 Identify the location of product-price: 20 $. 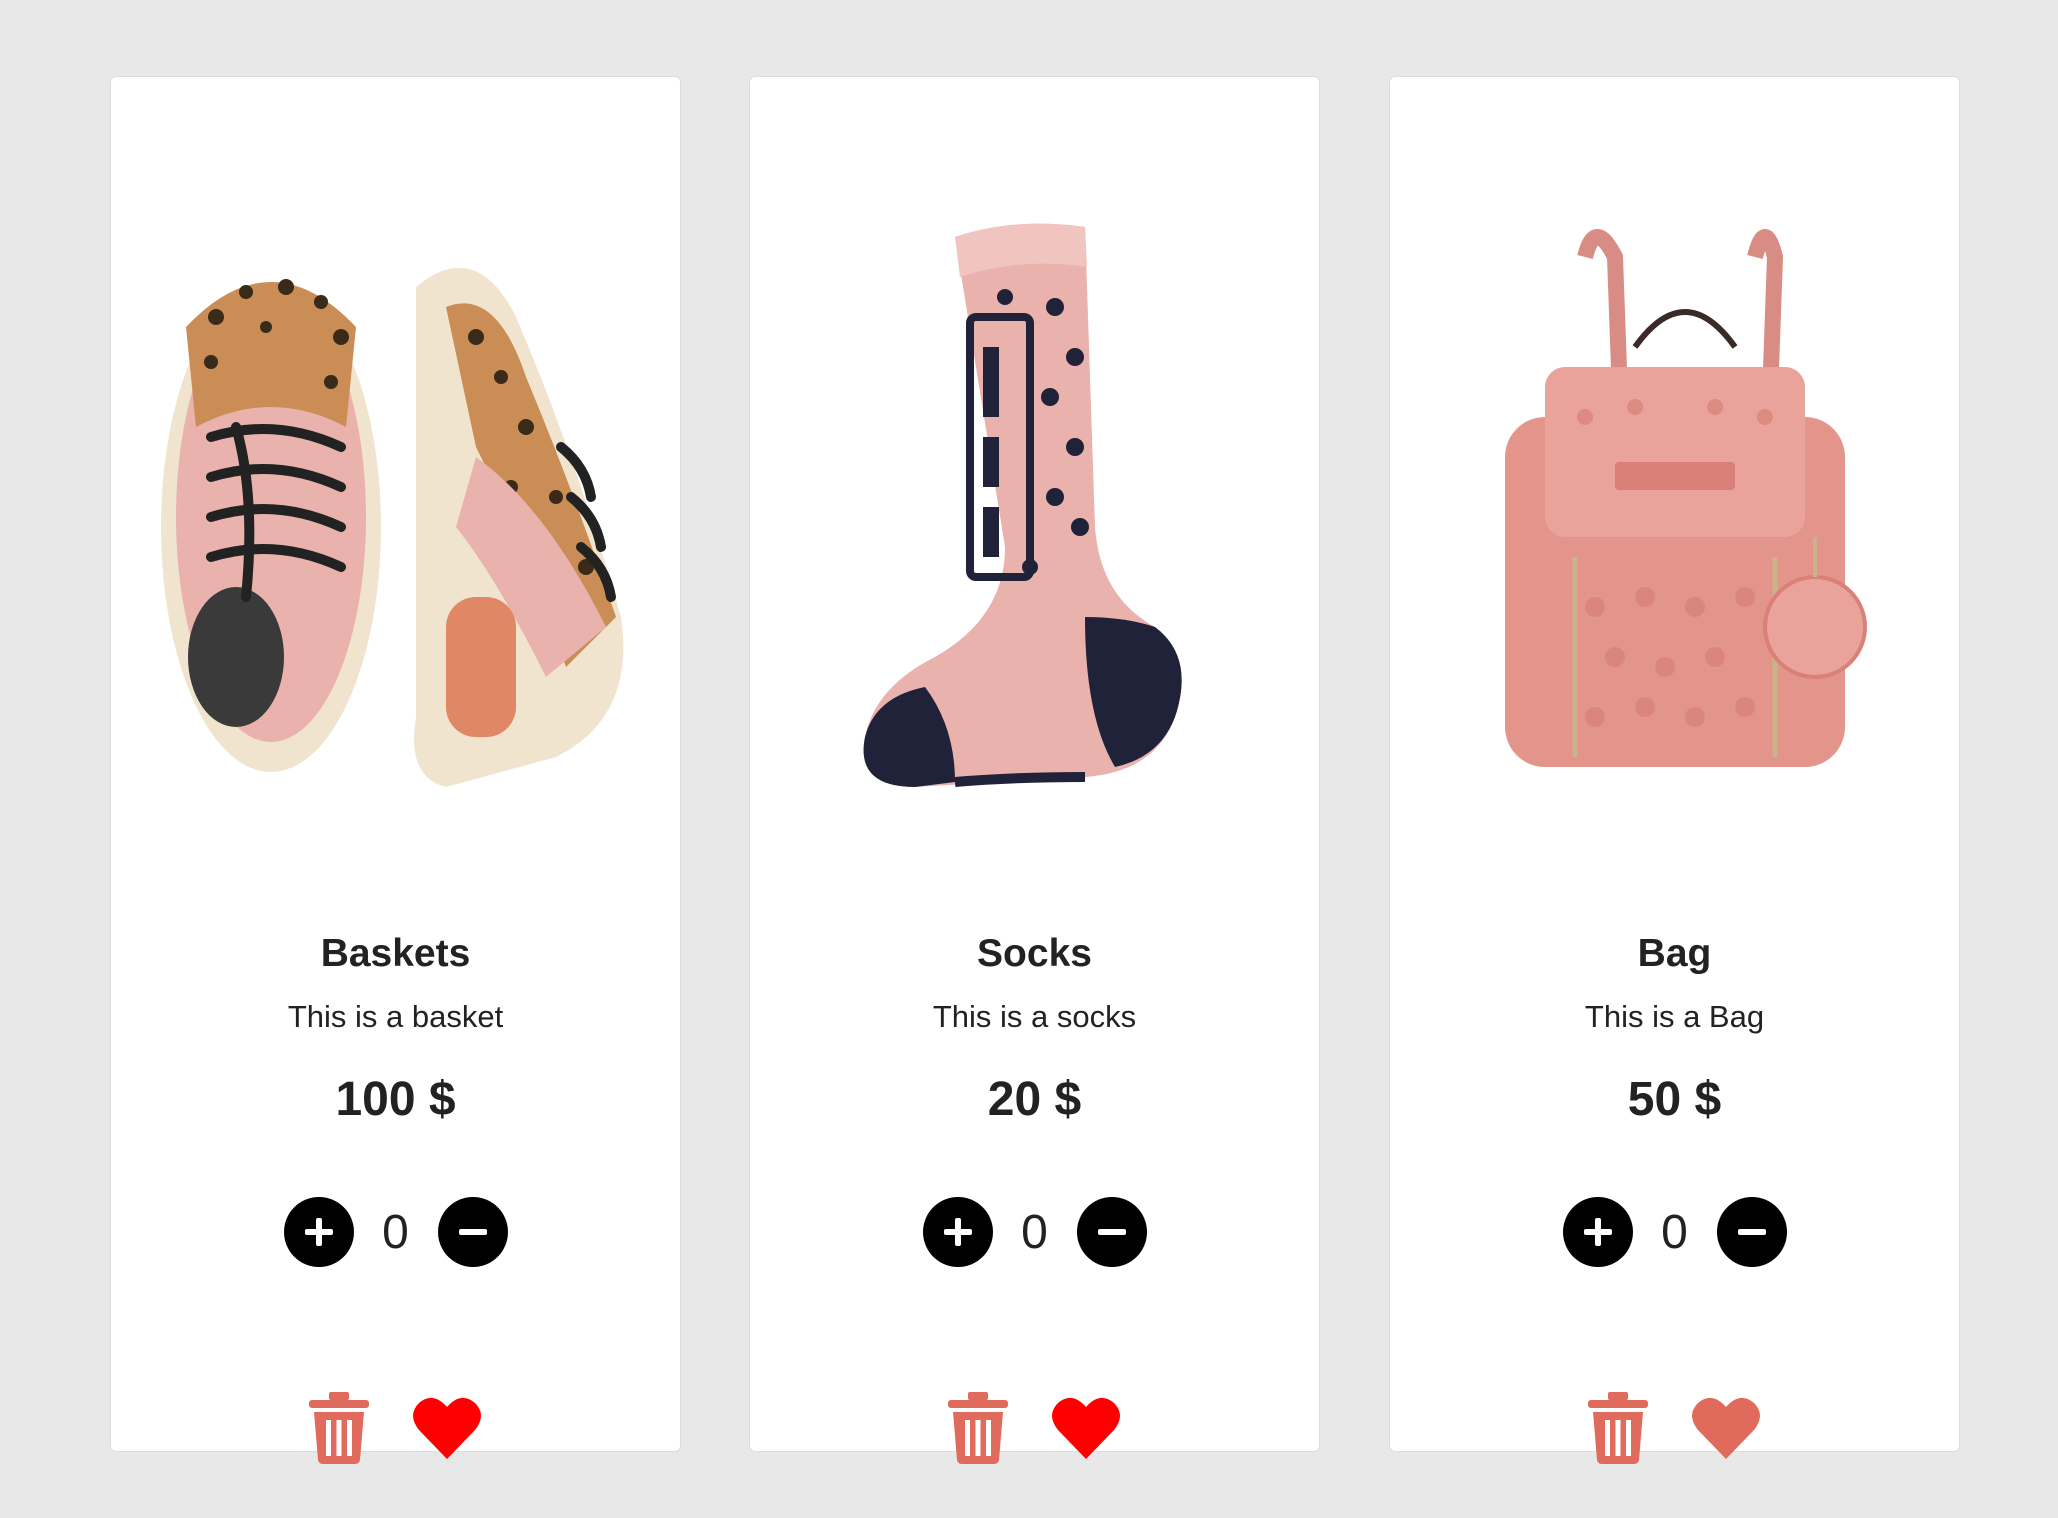
(1034, 1099).